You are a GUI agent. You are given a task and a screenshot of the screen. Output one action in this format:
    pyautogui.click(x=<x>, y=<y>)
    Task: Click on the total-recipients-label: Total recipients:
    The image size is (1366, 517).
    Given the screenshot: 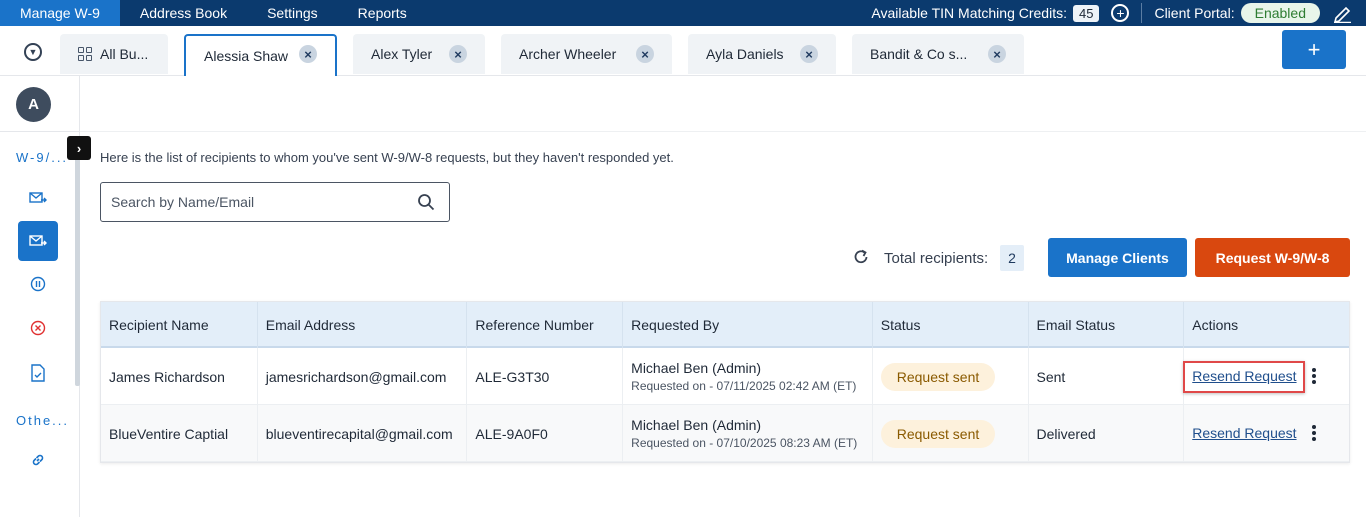 What is the action you would take?
    pyautogui.click(x=936, y=258)
    